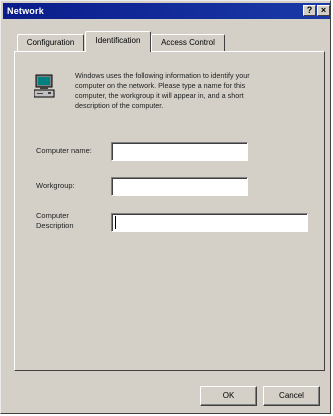  Describe the element at coordinates (118, 41) in the screenshot. I see `tab-identification: Identification` at that location.